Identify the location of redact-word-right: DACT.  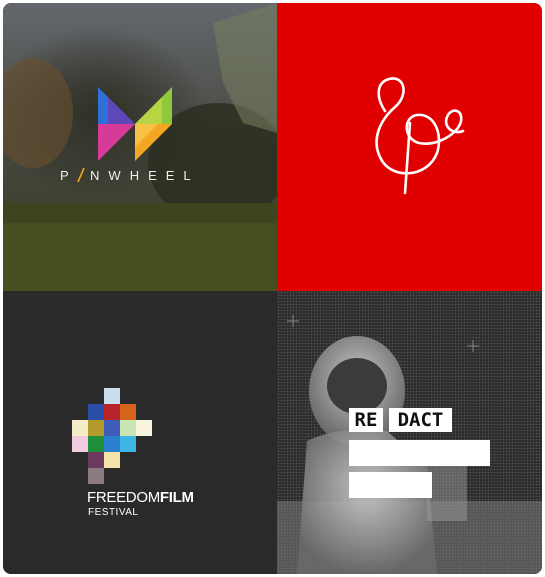
(420, 420).